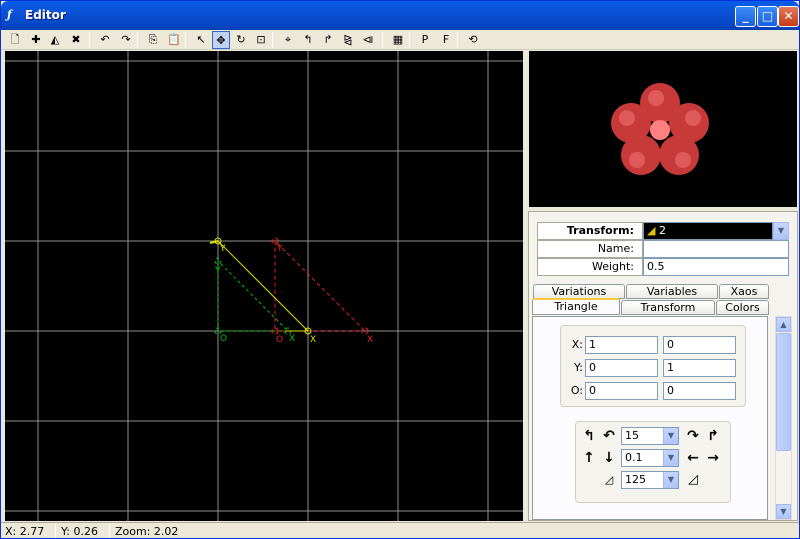  I want to click on o2-input: 0, so click(699, 391).